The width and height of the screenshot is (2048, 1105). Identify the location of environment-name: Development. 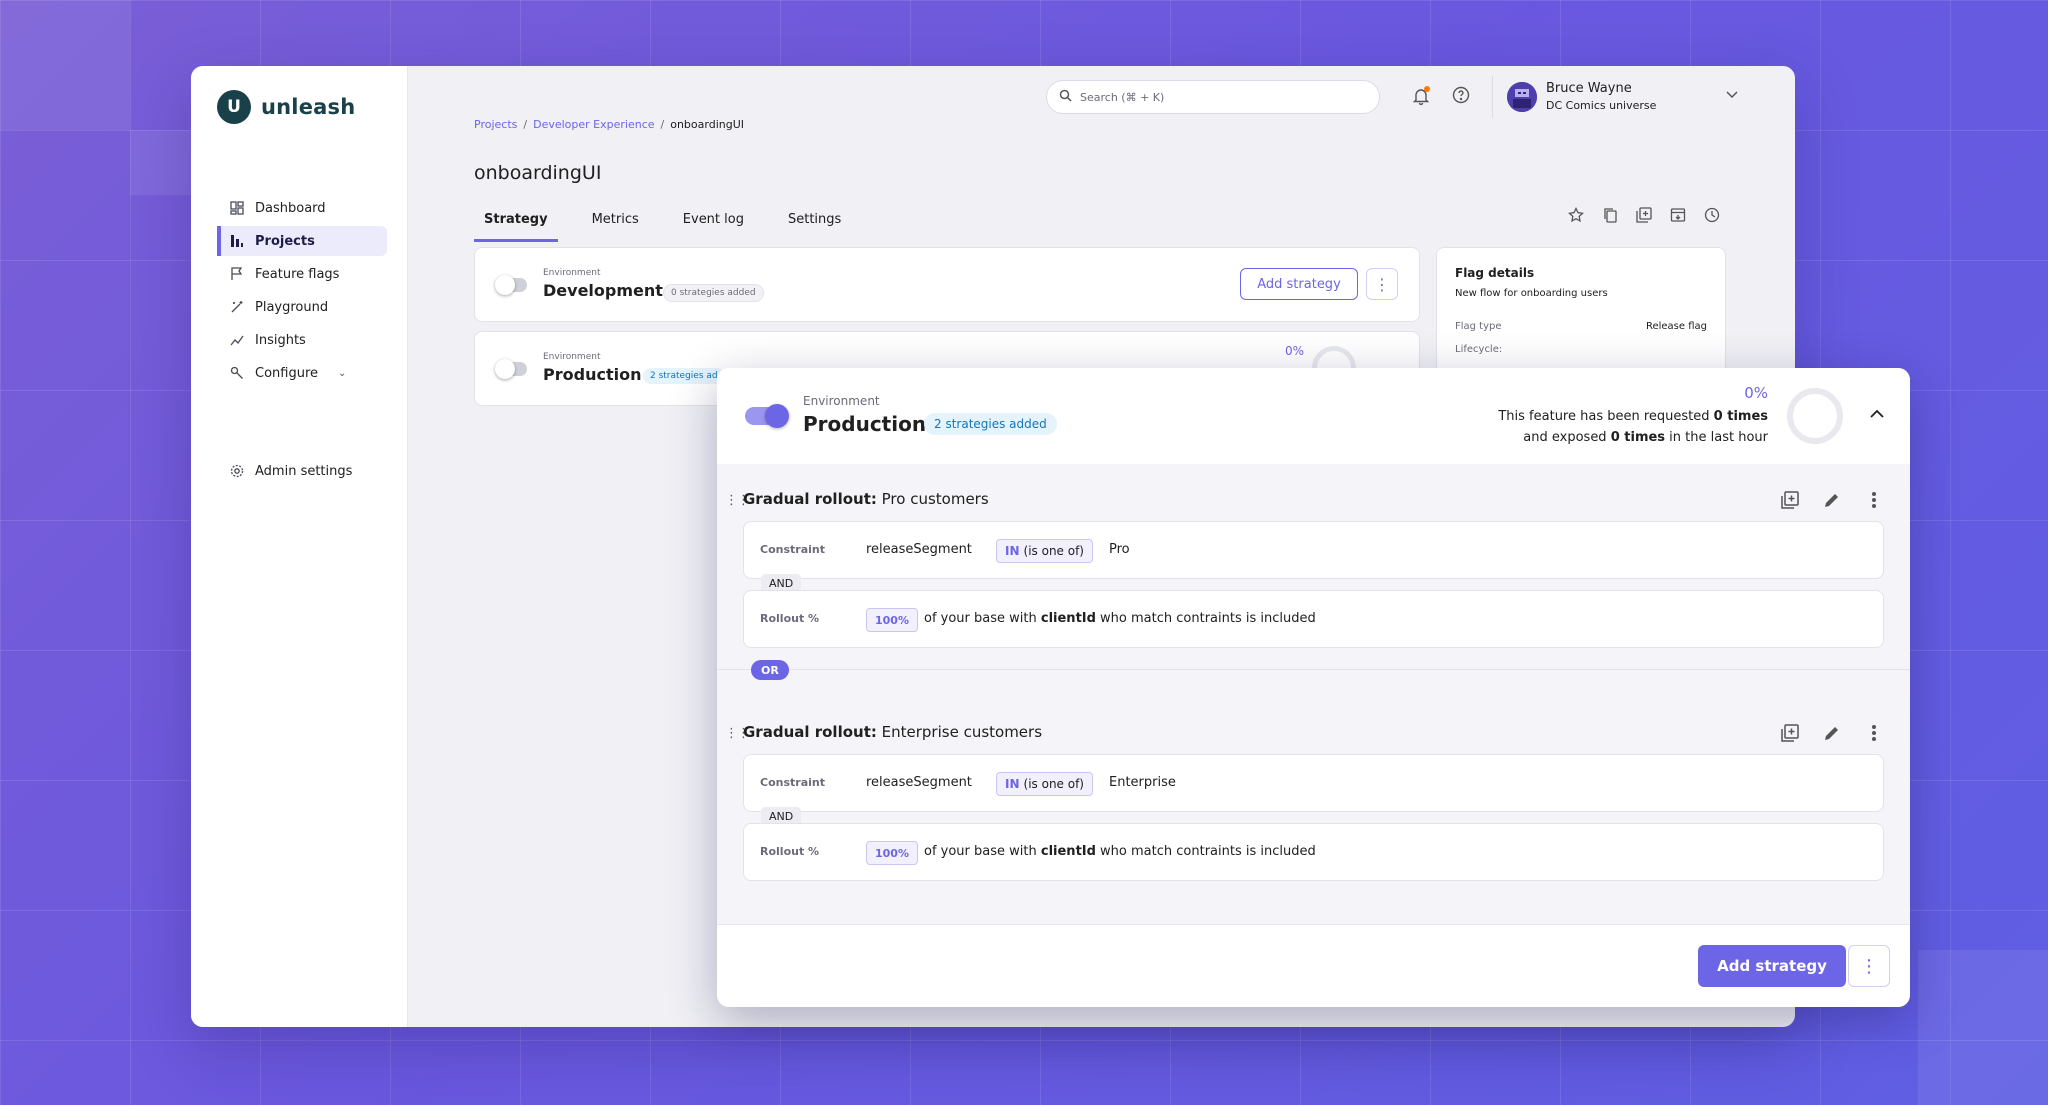
(603, 290).